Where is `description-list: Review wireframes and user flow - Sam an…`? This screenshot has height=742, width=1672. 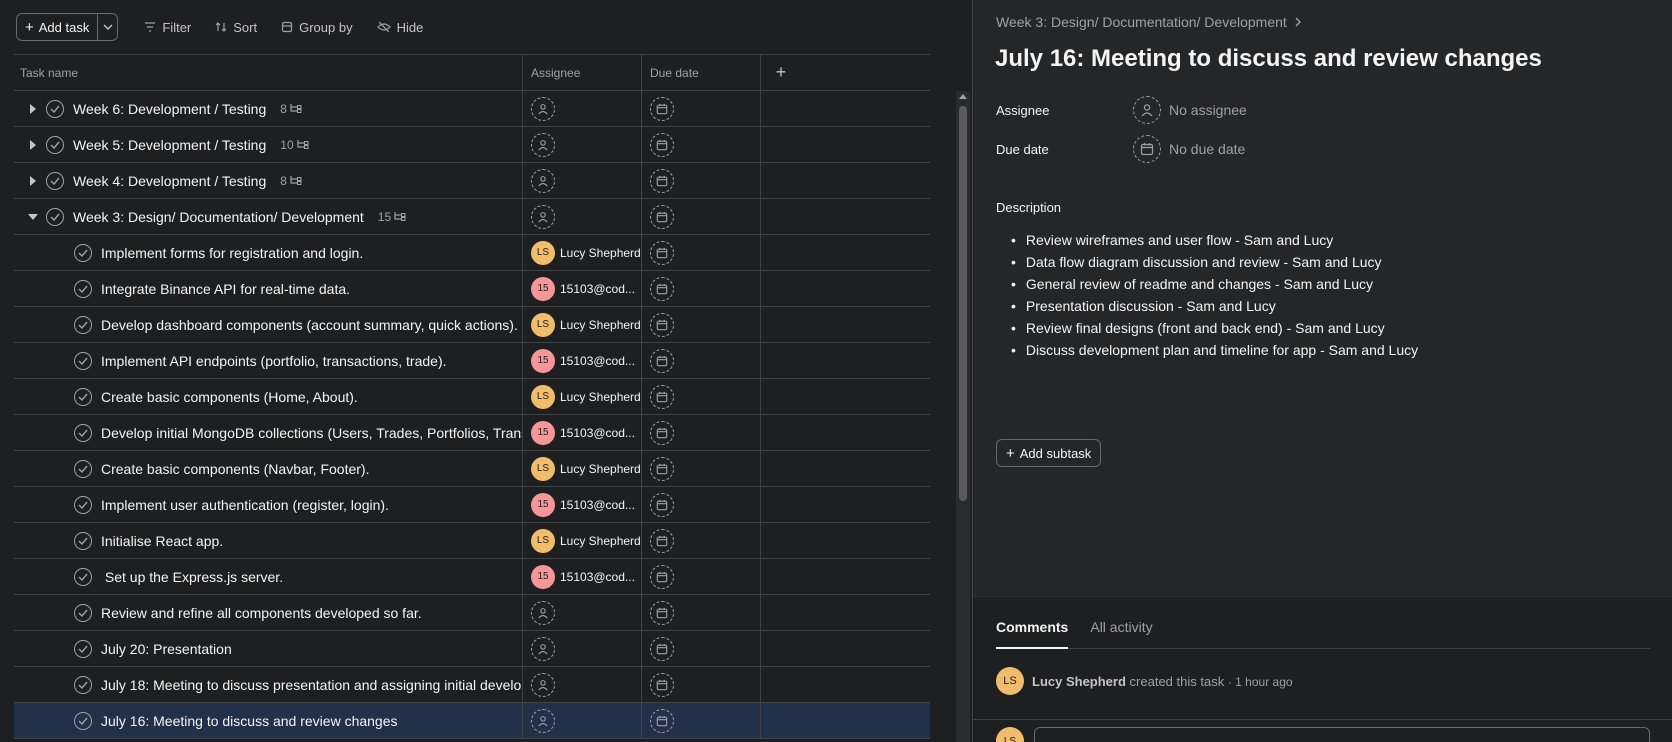 description-list: Review wireframes and user flow - Sam an… is located at coordinates (1214, 295).